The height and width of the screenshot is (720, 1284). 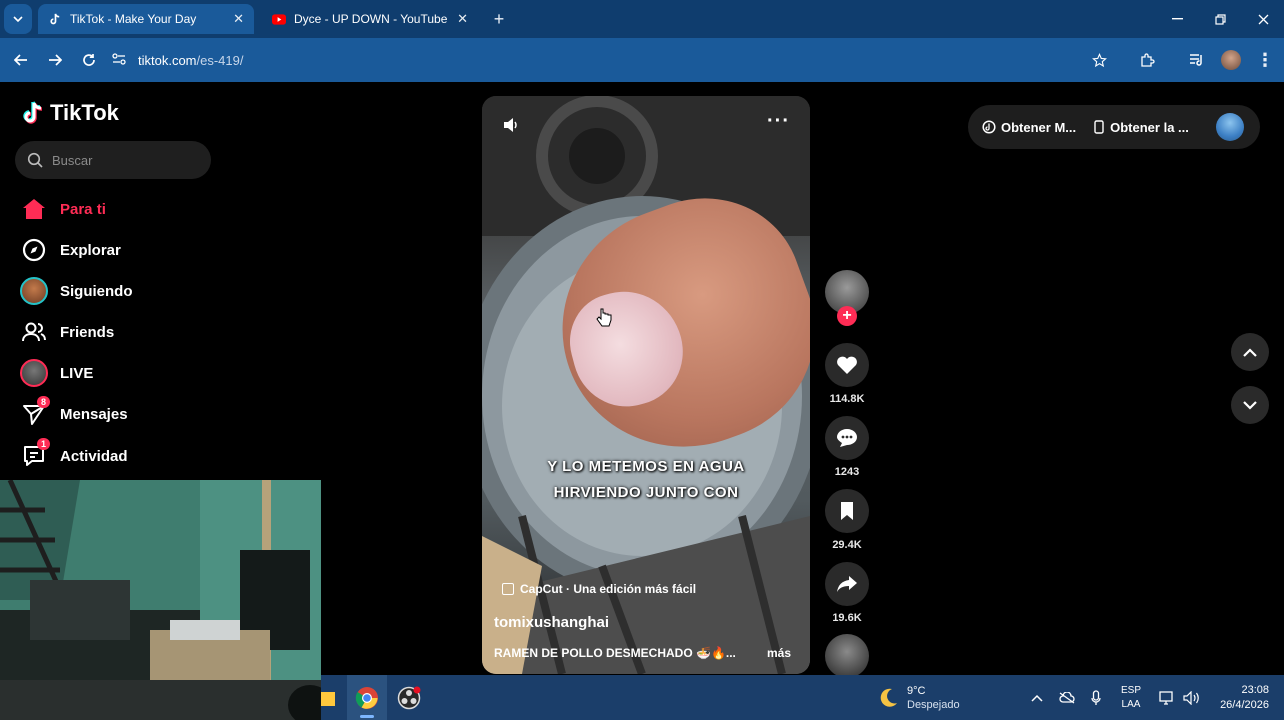 I want to click on chevron-down-icon, so click(x=18, y=19).